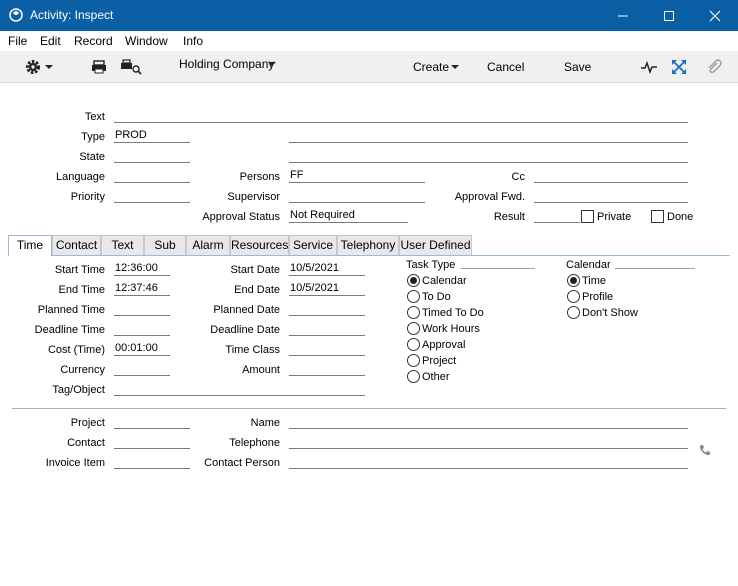  Describe the element at coordinates (649, 67) in the screenshot. I see `activity-graph-icon` at that location.